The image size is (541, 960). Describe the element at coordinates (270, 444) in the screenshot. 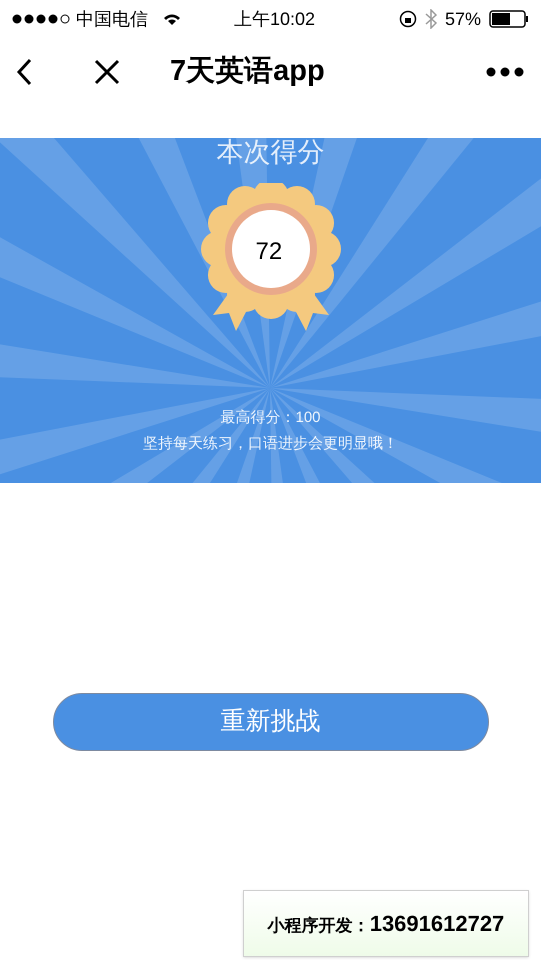

I see `tip-text: 坚持每天练习，口语进步会更明显哦！` at that location.